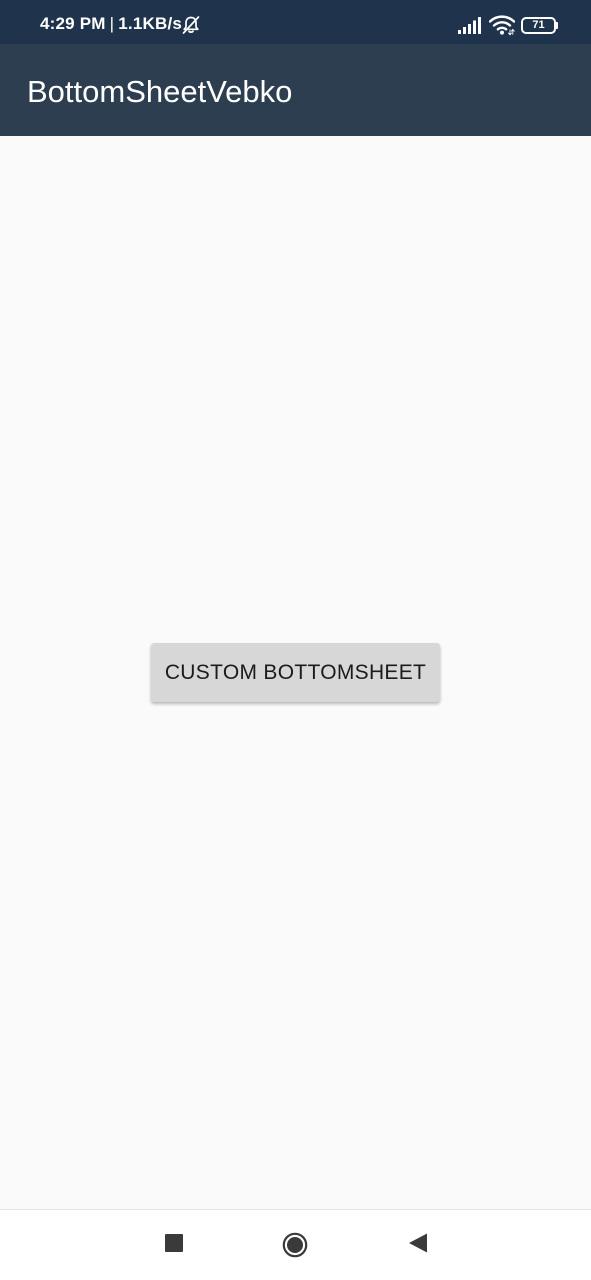  I want to click on battery-level: 71, so click(538, 25).